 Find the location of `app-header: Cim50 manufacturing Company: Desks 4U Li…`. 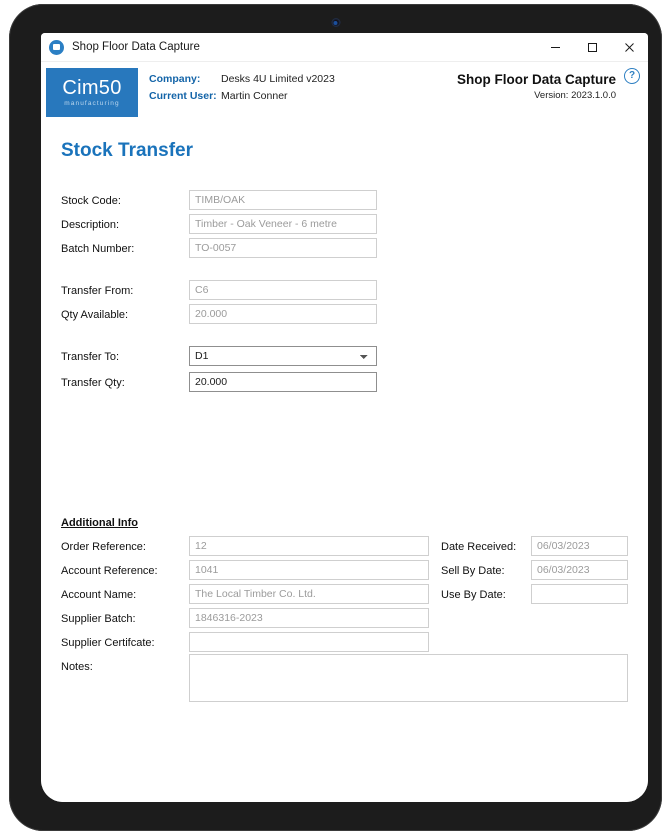

app-header: Cim50 manufacturing Company: Desks 4U Li… is located at coordinates (344, 93).